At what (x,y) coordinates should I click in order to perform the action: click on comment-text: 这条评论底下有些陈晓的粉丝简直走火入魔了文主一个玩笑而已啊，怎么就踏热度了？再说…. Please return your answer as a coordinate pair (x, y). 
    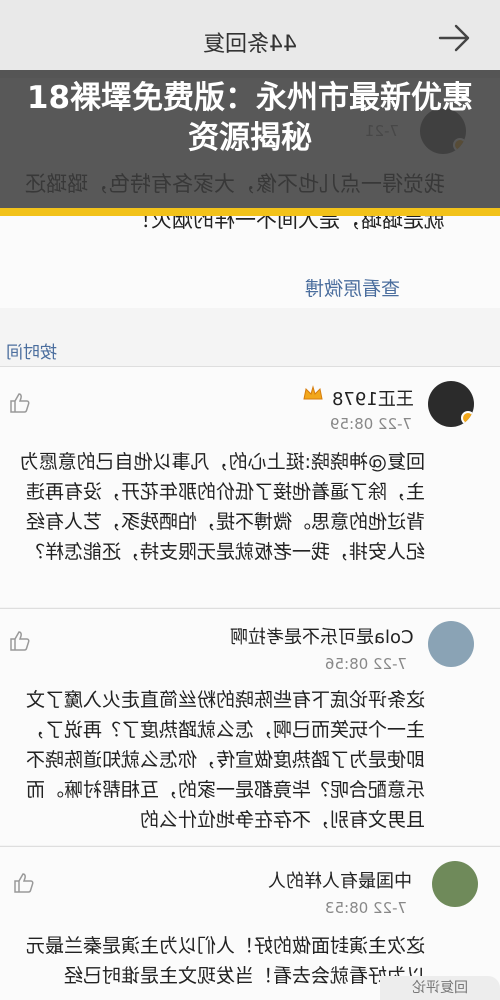
    Looking at the image, I should click on (225, 760).